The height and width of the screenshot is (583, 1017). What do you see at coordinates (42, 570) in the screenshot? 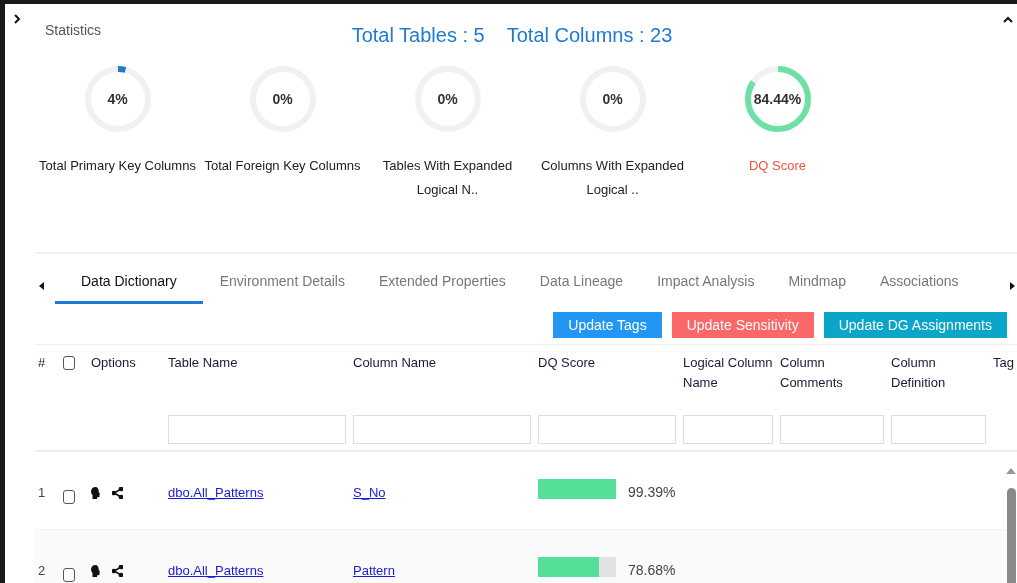
I see `row-number: 2` at bounding box center [42, 570].